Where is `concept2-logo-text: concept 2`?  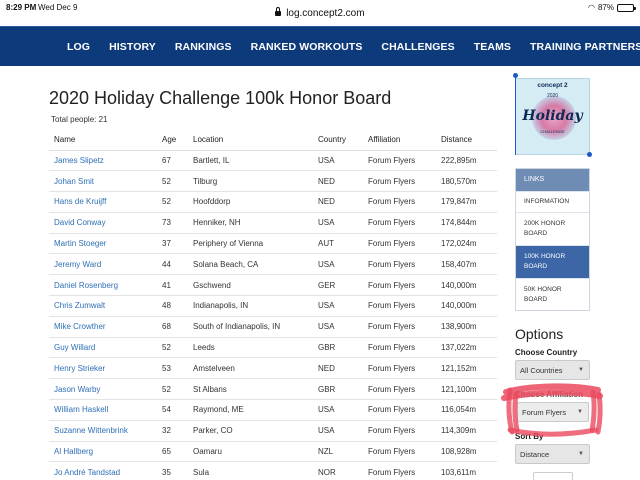 concept2-logo-text: concept 2 is located at coordinates (552, 85).